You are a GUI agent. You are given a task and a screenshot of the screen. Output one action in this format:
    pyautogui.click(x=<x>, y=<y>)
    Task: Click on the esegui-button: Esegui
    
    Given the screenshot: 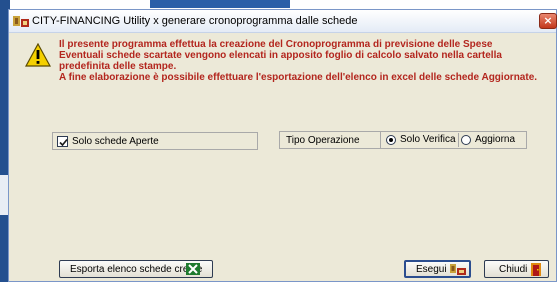 What is the action you would take?
    pyautogui.click(x=437, y=269)
    